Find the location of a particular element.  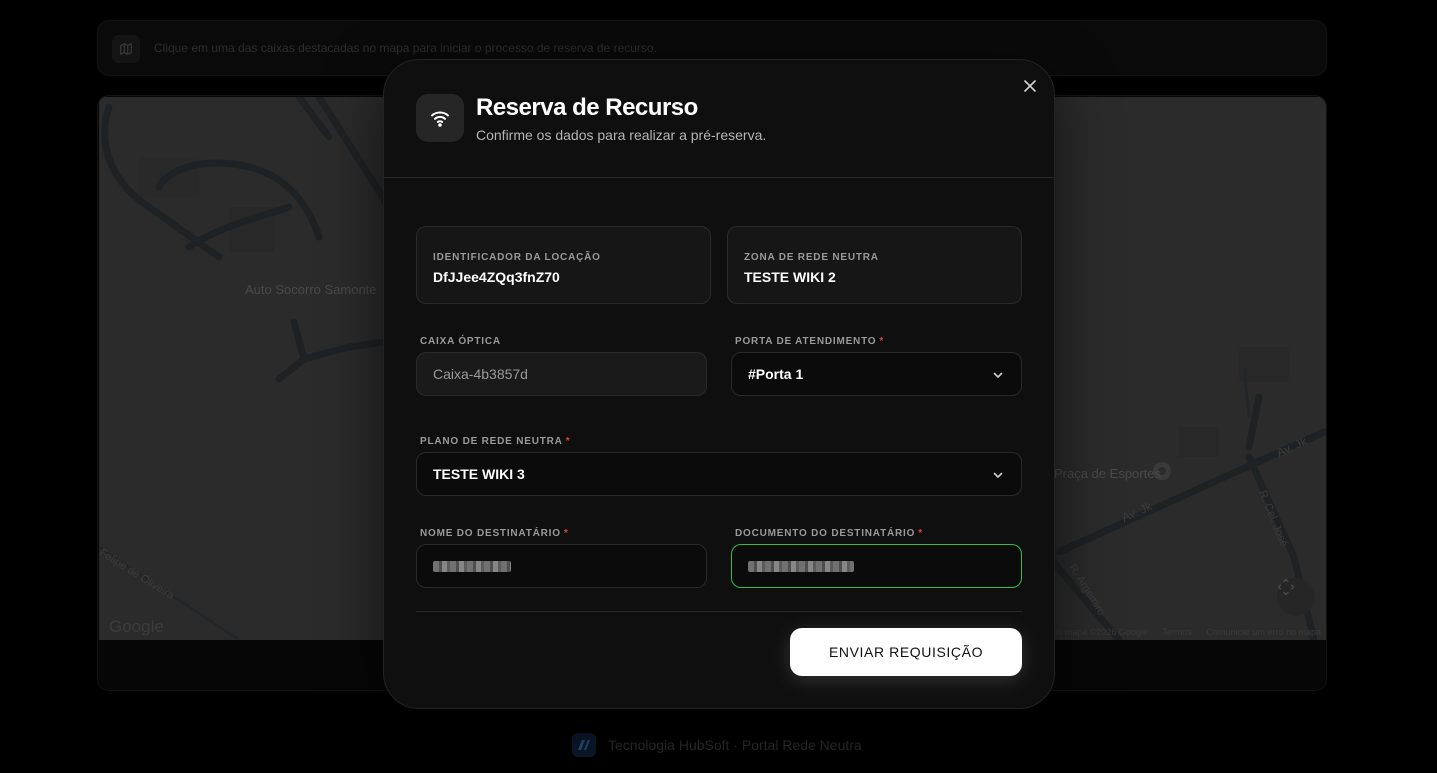

page-footer: Tecnologia HubSoft · Portal Rede Neutra is located at coordinates (717, 745).